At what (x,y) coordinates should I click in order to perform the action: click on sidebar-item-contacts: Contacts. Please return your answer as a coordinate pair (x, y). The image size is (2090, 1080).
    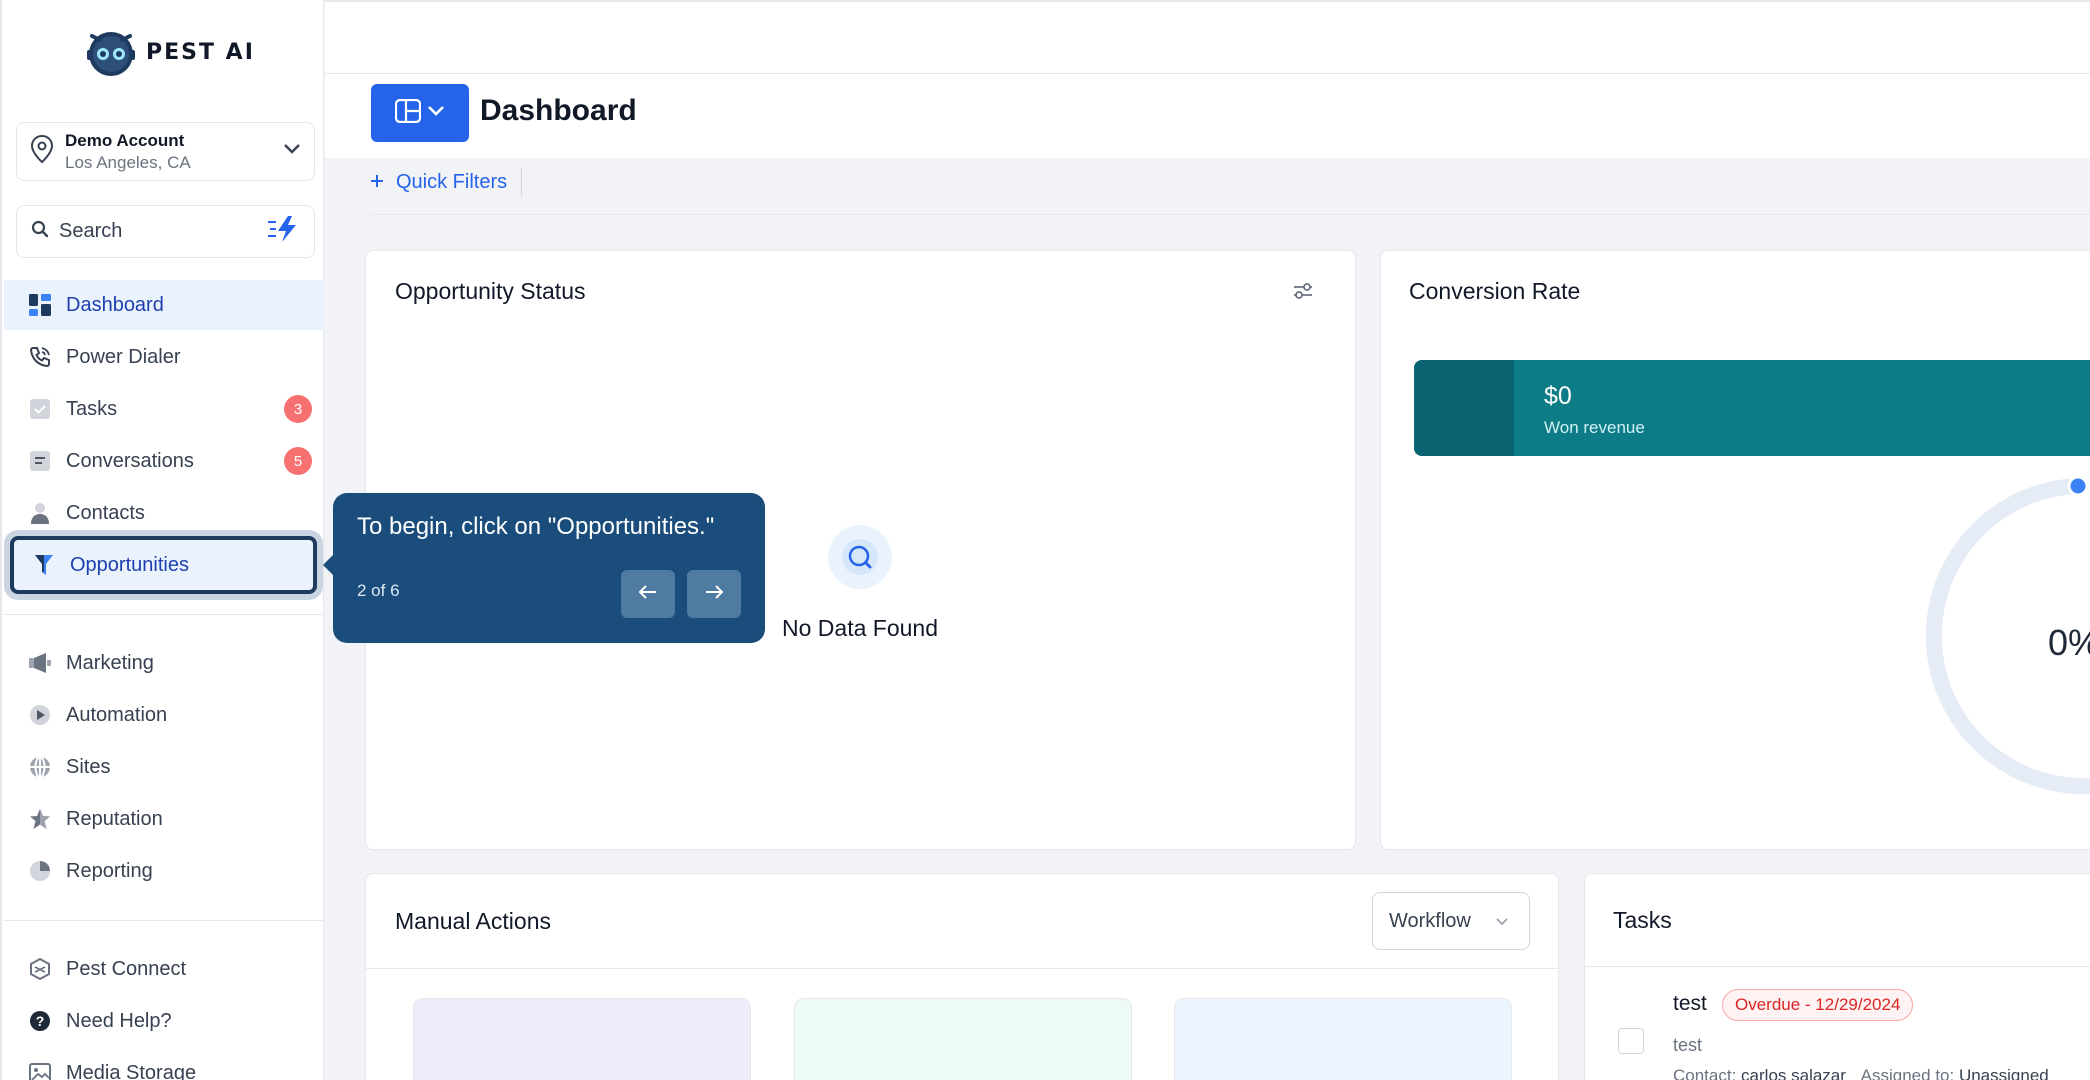
    Looking at the image, I should click on (164, 513).